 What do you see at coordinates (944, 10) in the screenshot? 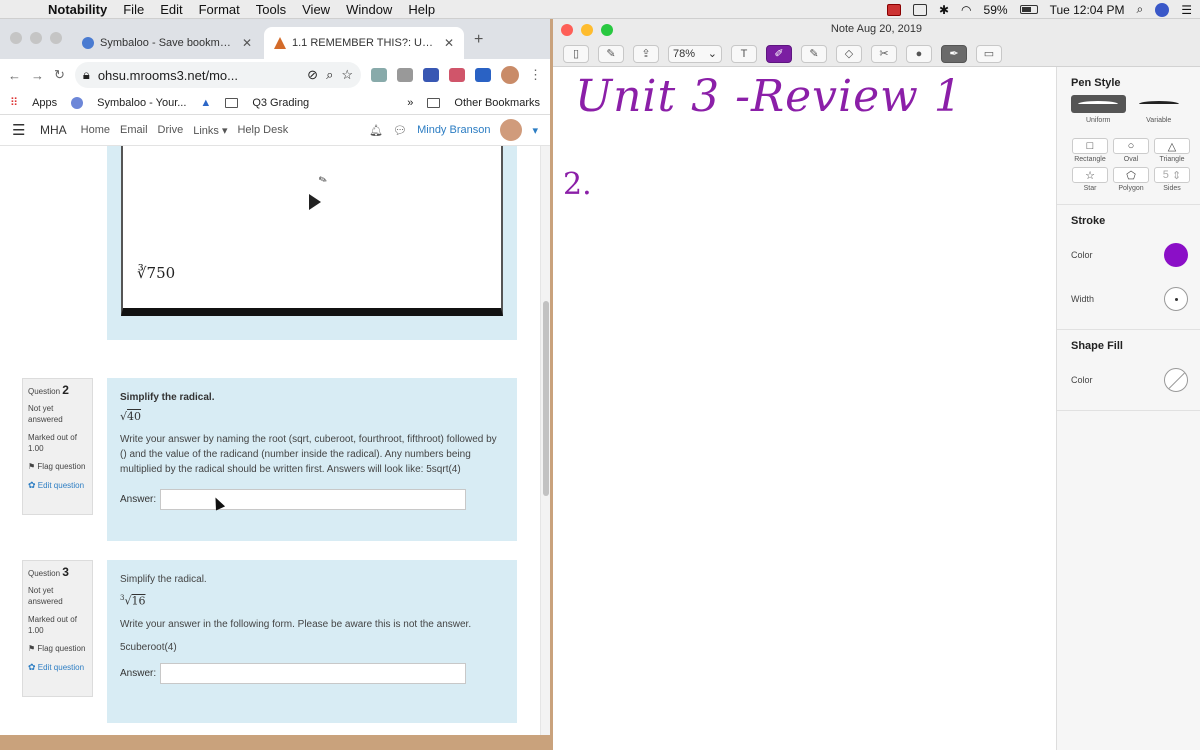
I see `bluetooth-icon: ✱` at bounding box center [944, 10].